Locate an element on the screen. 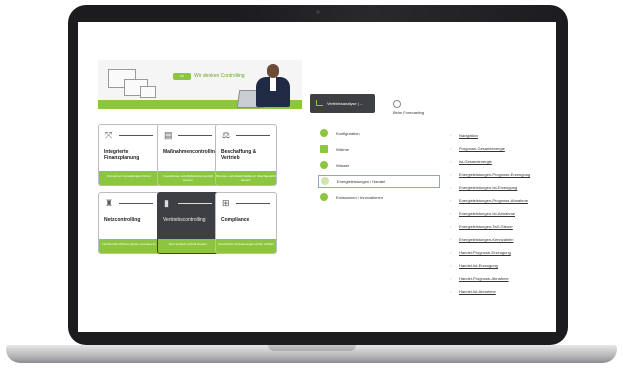 This screenshot has width=623, height=368. tile-title: Netzcontrolling is located at coordinates (122, 220).